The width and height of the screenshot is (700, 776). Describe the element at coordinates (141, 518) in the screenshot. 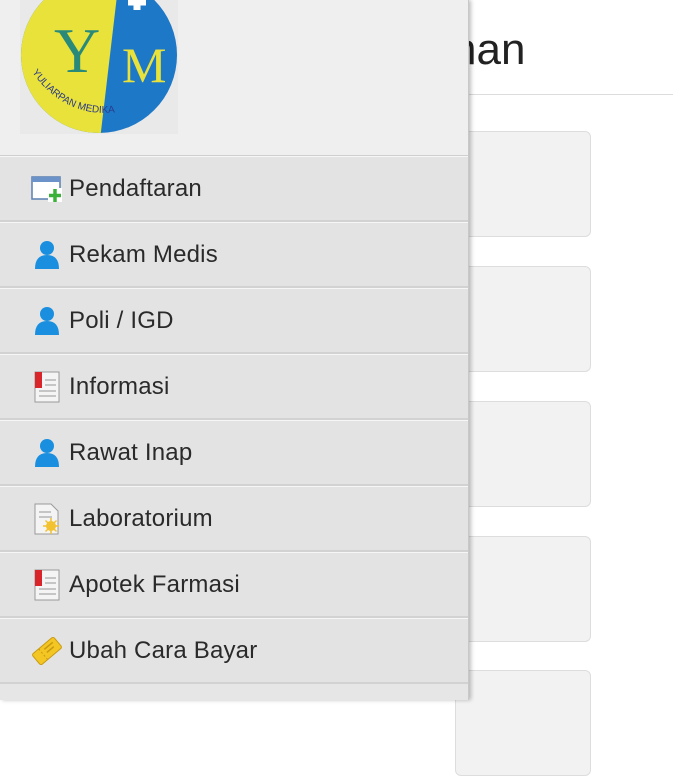

I see `menu-item-label: Laboratorium` at that location.